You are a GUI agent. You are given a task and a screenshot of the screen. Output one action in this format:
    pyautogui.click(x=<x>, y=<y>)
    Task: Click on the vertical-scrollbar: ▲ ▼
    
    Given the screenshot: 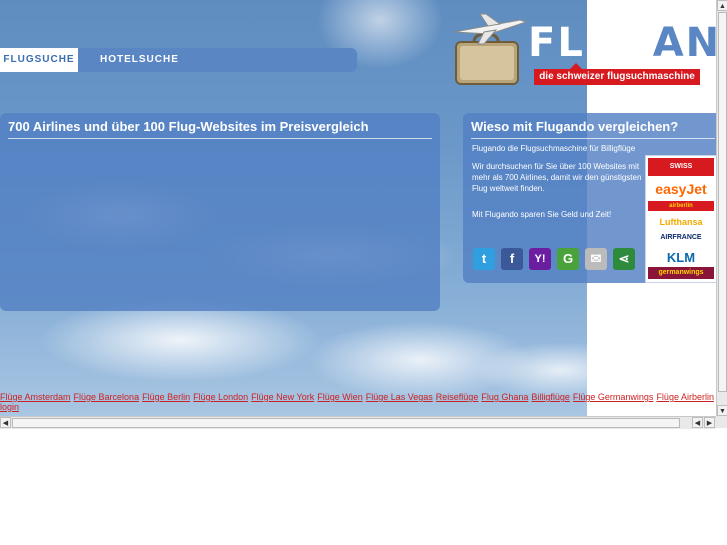 What is the action you would take?
    pyautogui.click(x=721, y=208)
    